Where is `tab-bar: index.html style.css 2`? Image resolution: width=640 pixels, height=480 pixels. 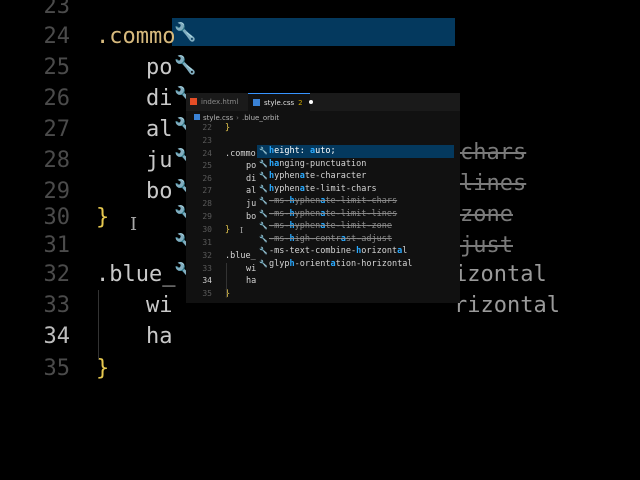 tab-bar: index.html style.css 2 is located at coordinates (323, 102).